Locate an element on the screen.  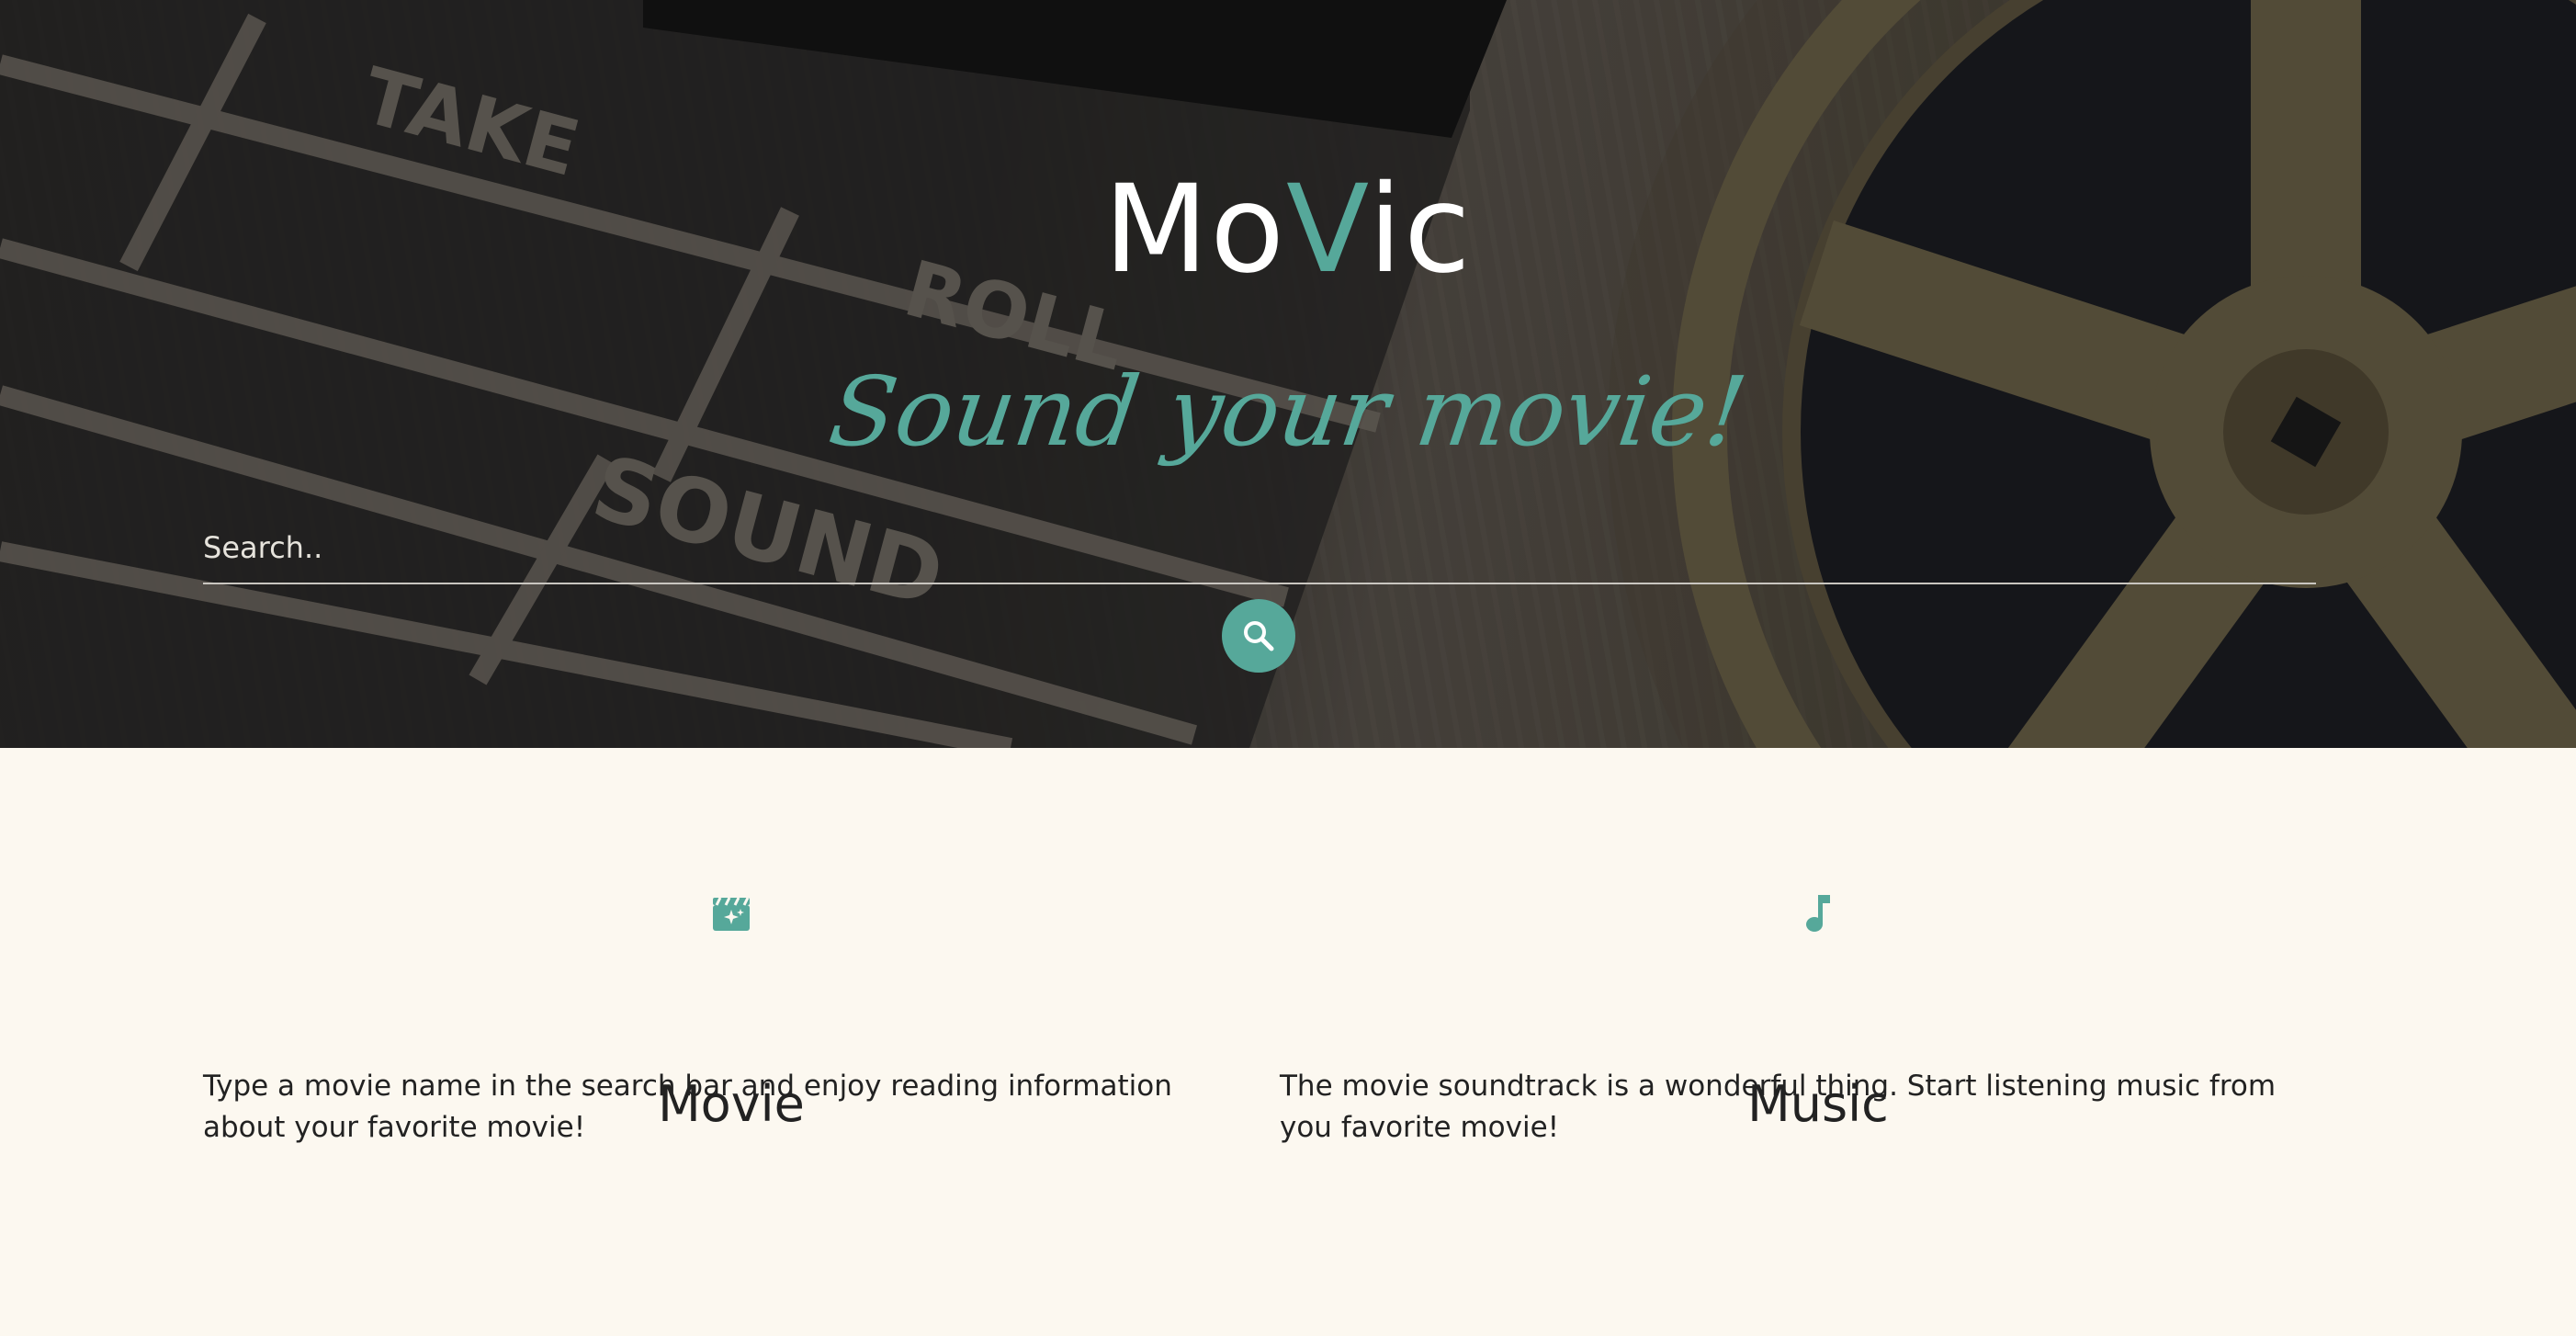
search-icon is located at coordinates (1259, 636).